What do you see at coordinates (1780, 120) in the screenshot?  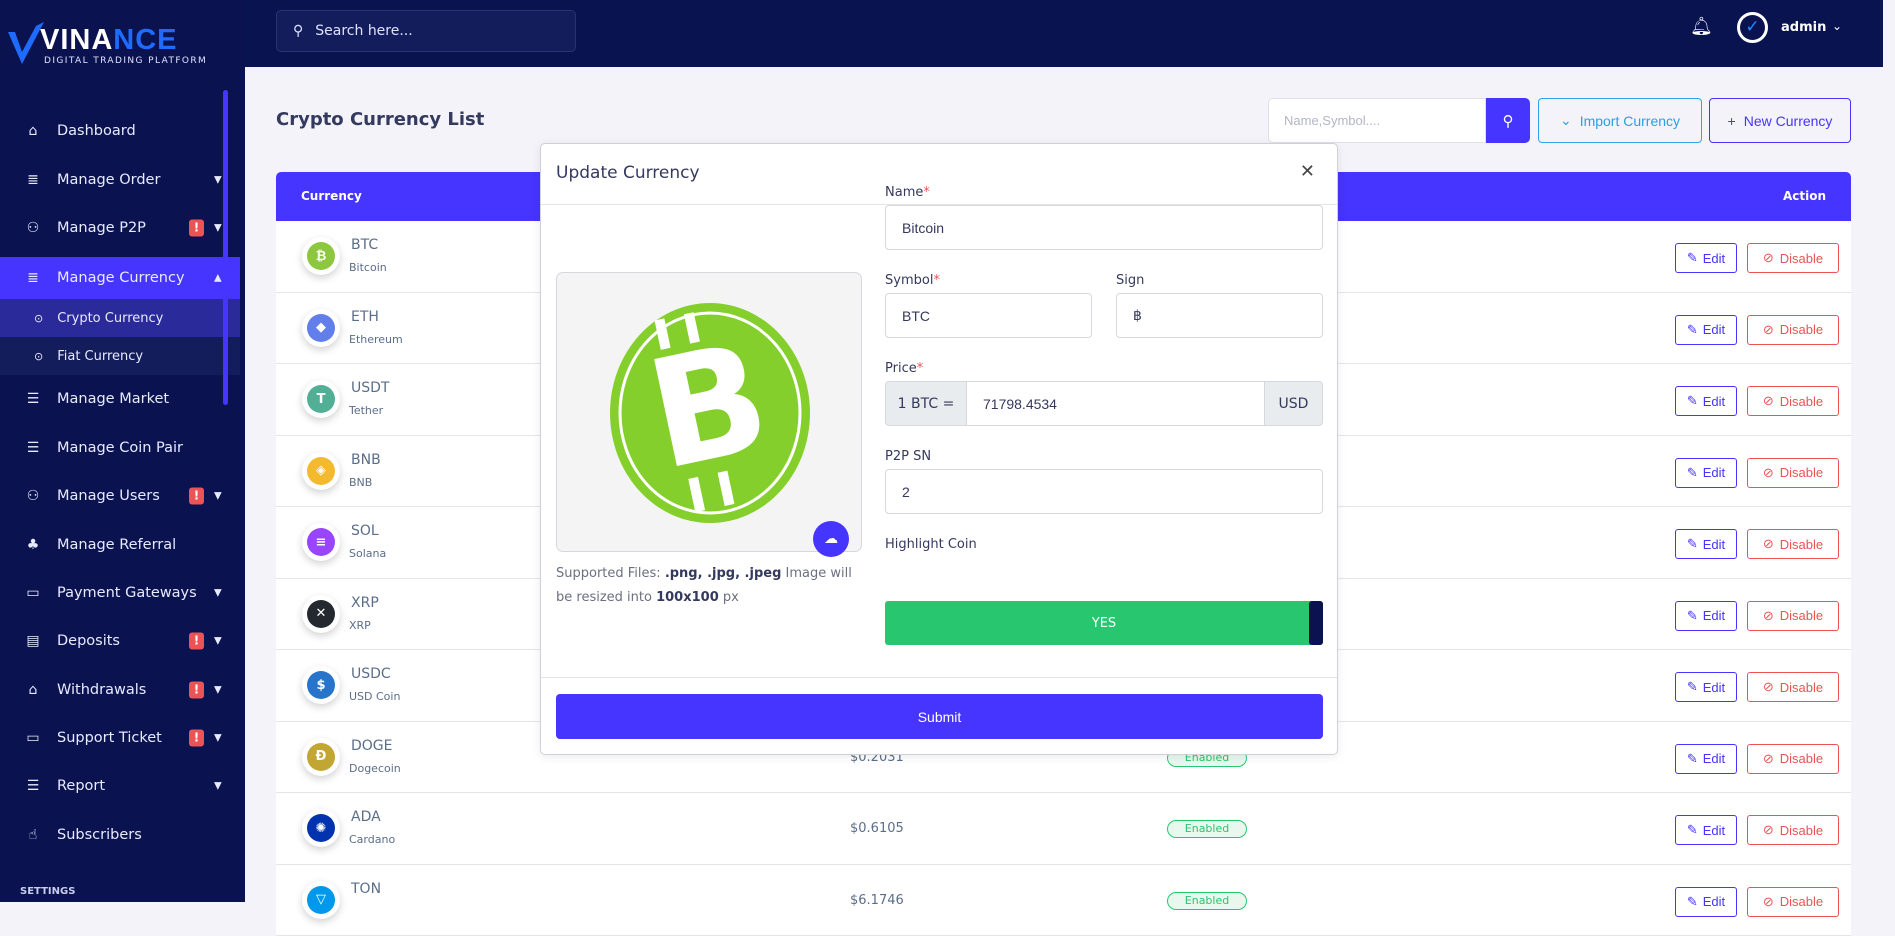 I see `new-currency-button: +New Currency` at bounding box center [1780, 120].